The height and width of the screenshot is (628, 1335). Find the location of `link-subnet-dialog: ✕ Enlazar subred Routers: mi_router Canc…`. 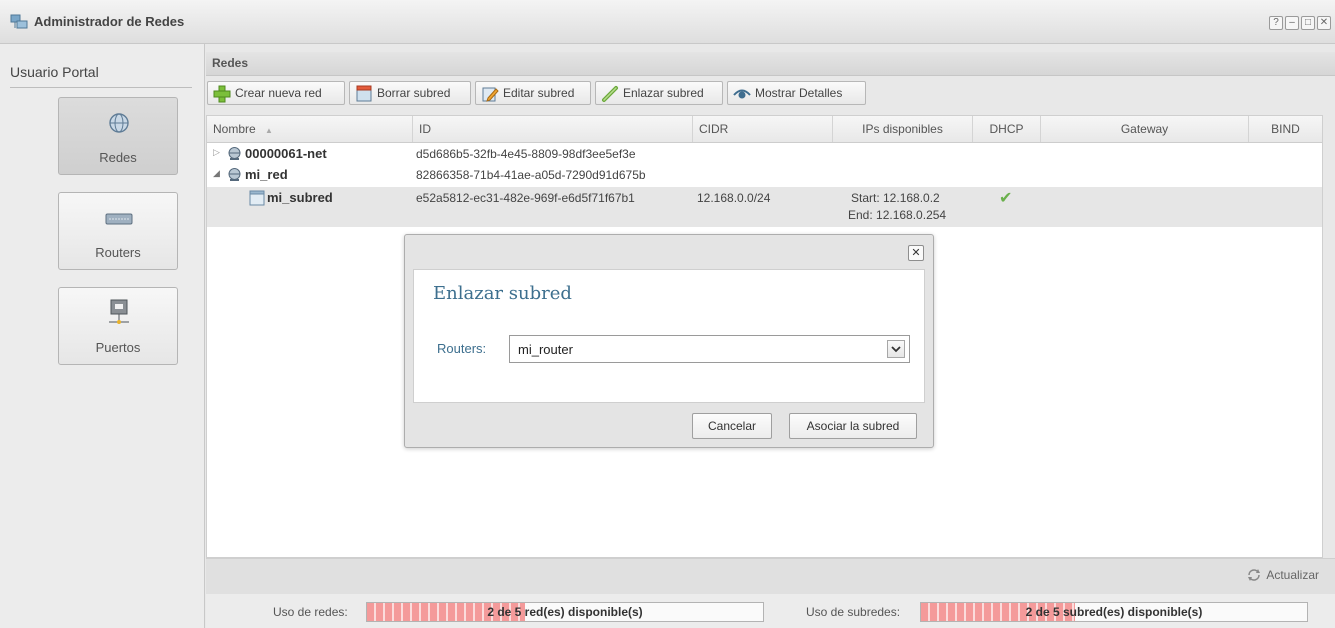

link-subnet-dialog: ✕ Enlazar subred Routers: mi_router Canc… is located at coordinates (669, 341).